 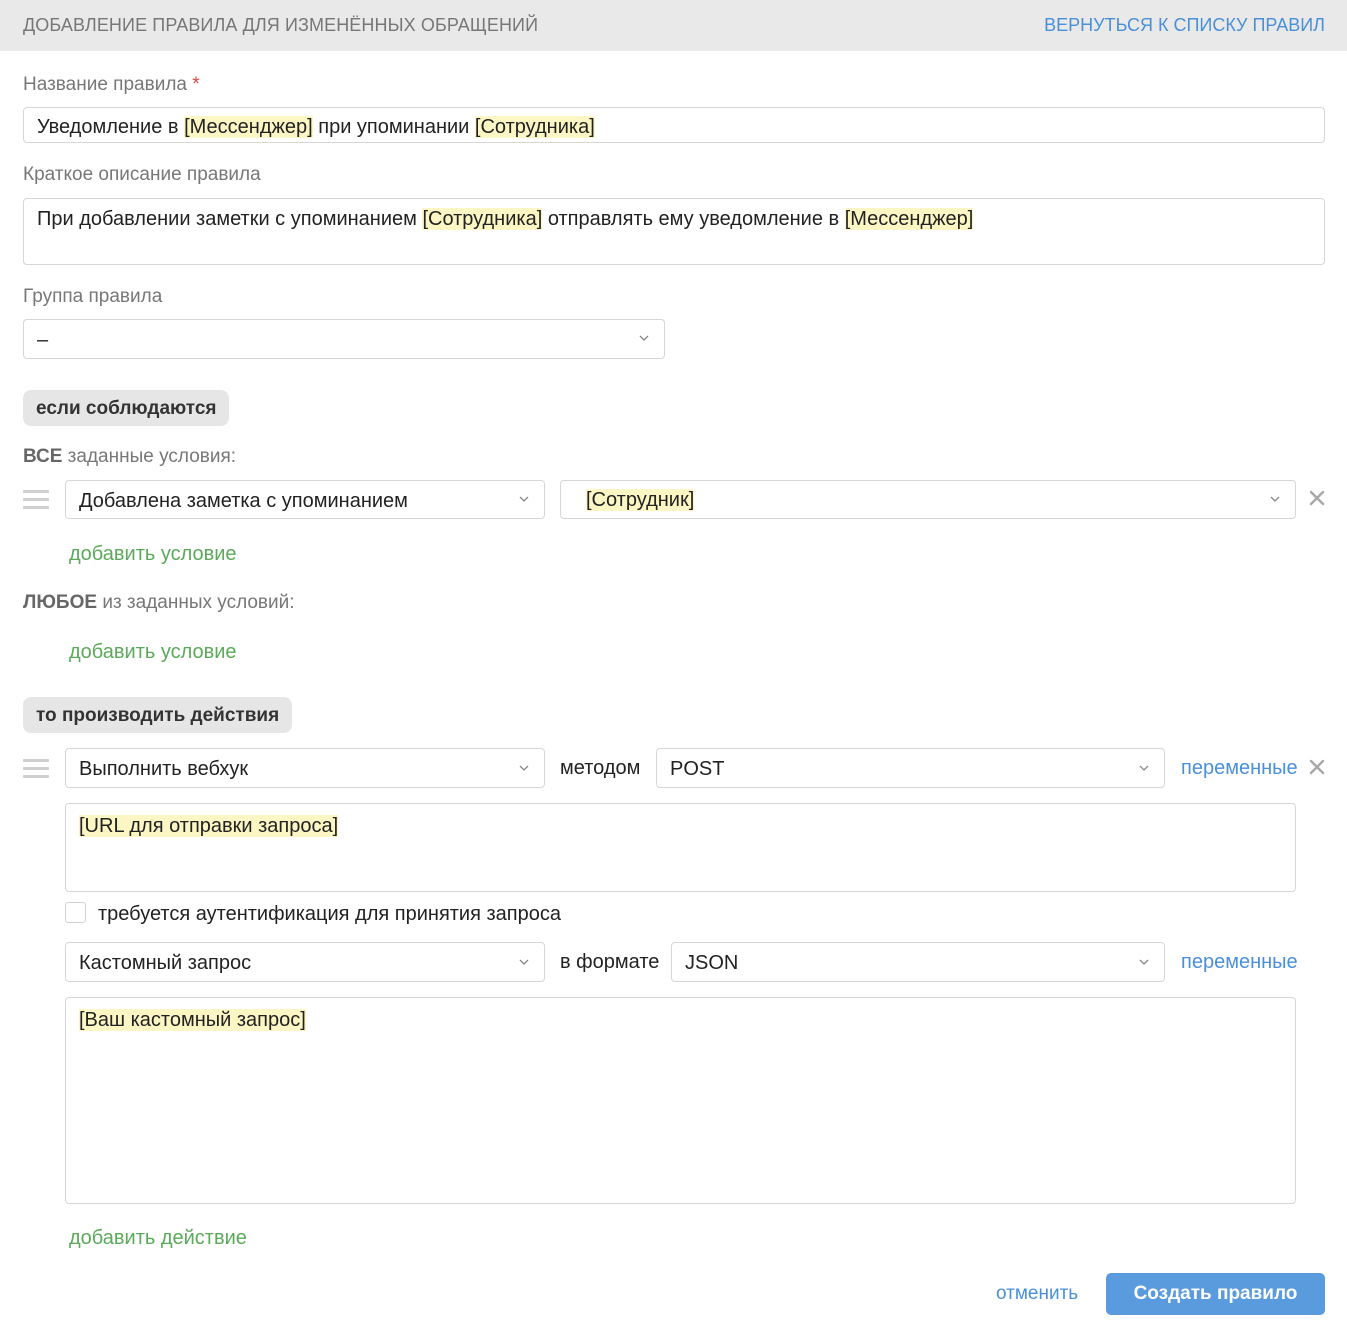 I want to click on all-conditions-label: ВСЕ заданные условия:, so click(x=129, y=457).